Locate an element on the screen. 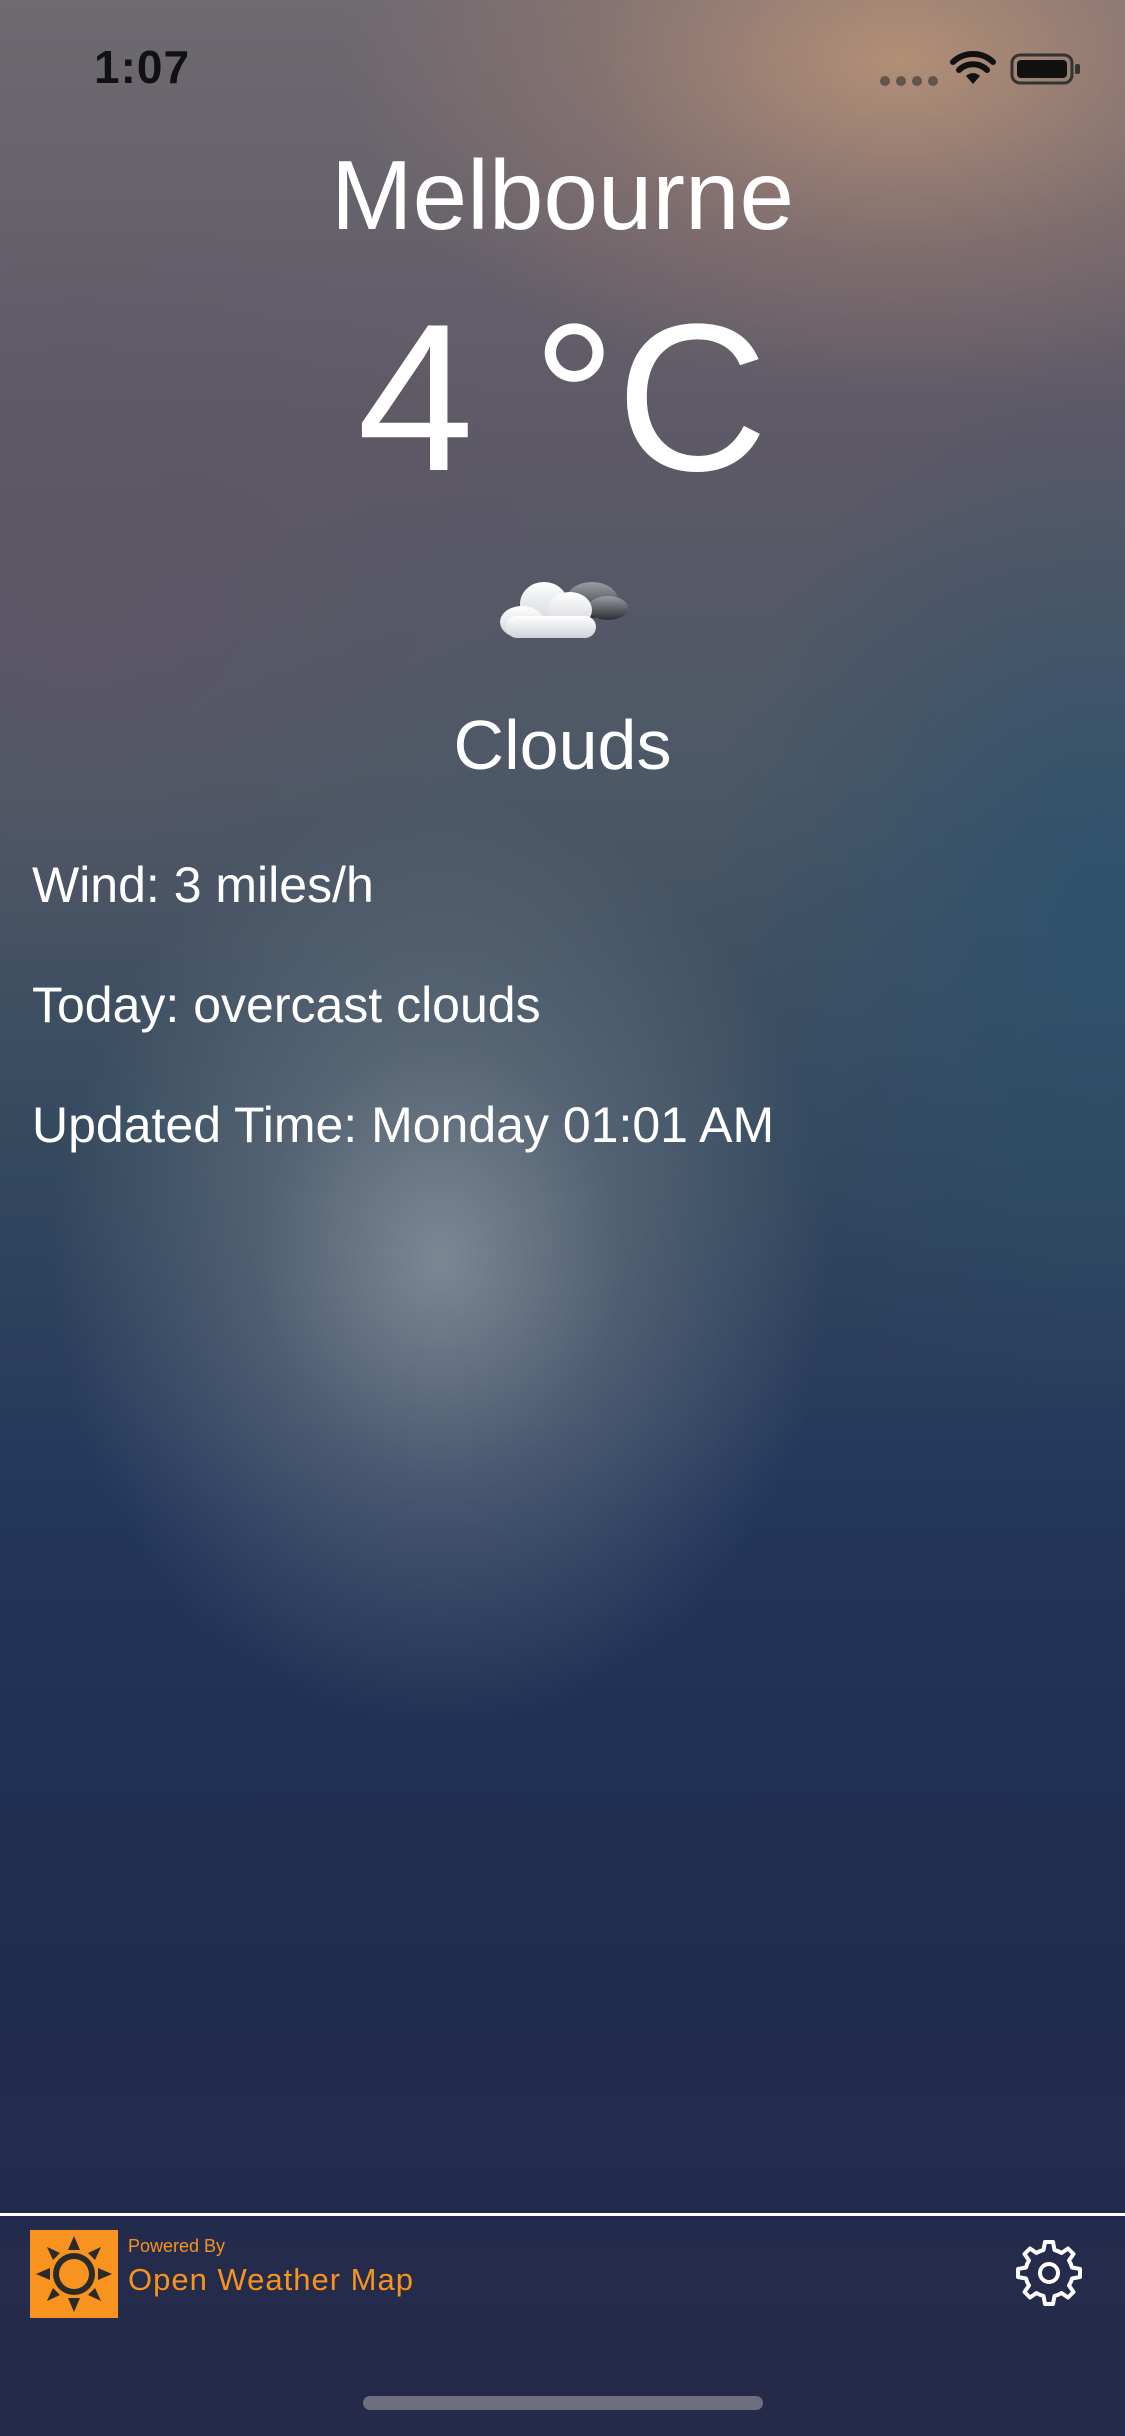 The width and height of the screenshot is (1125, 2436). status-time: 1:07 is located at coordinates (142, 67).